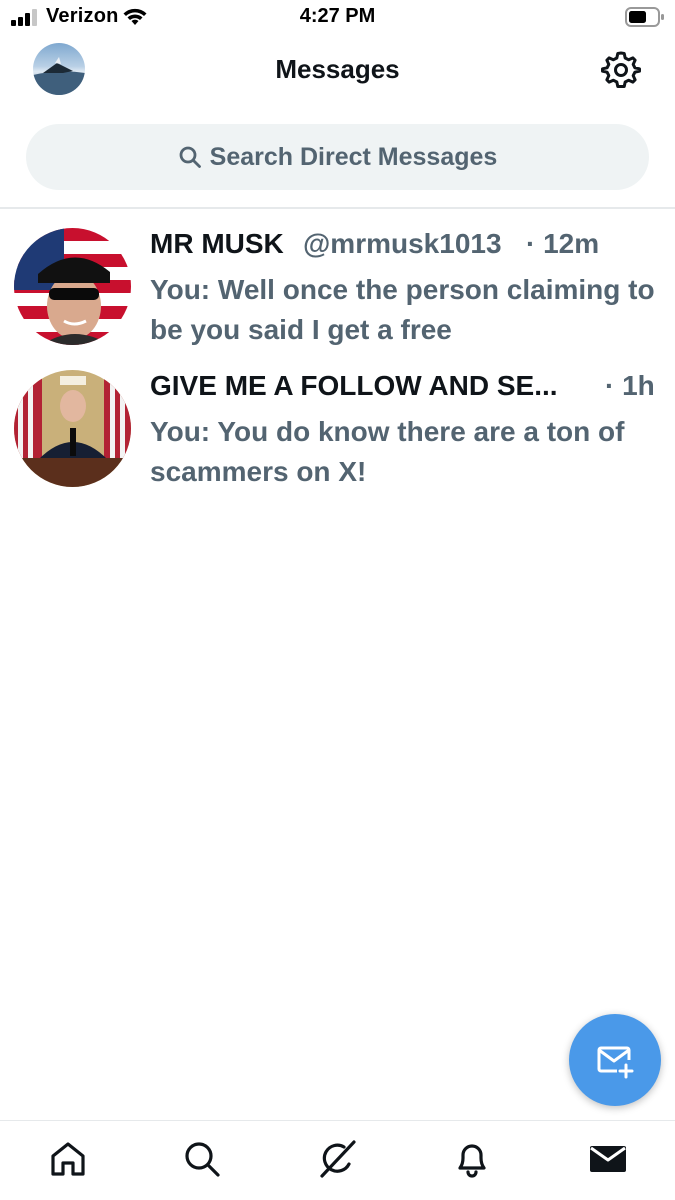  I want to click on messages-envelope-icon, so click(608, 1159).